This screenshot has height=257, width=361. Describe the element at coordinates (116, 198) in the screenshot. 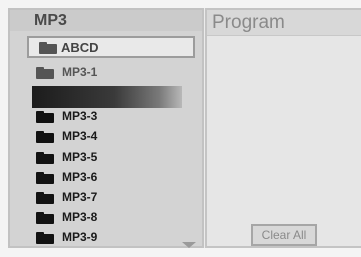

I see `list-item-mp3-7: MP3-7` at that location.